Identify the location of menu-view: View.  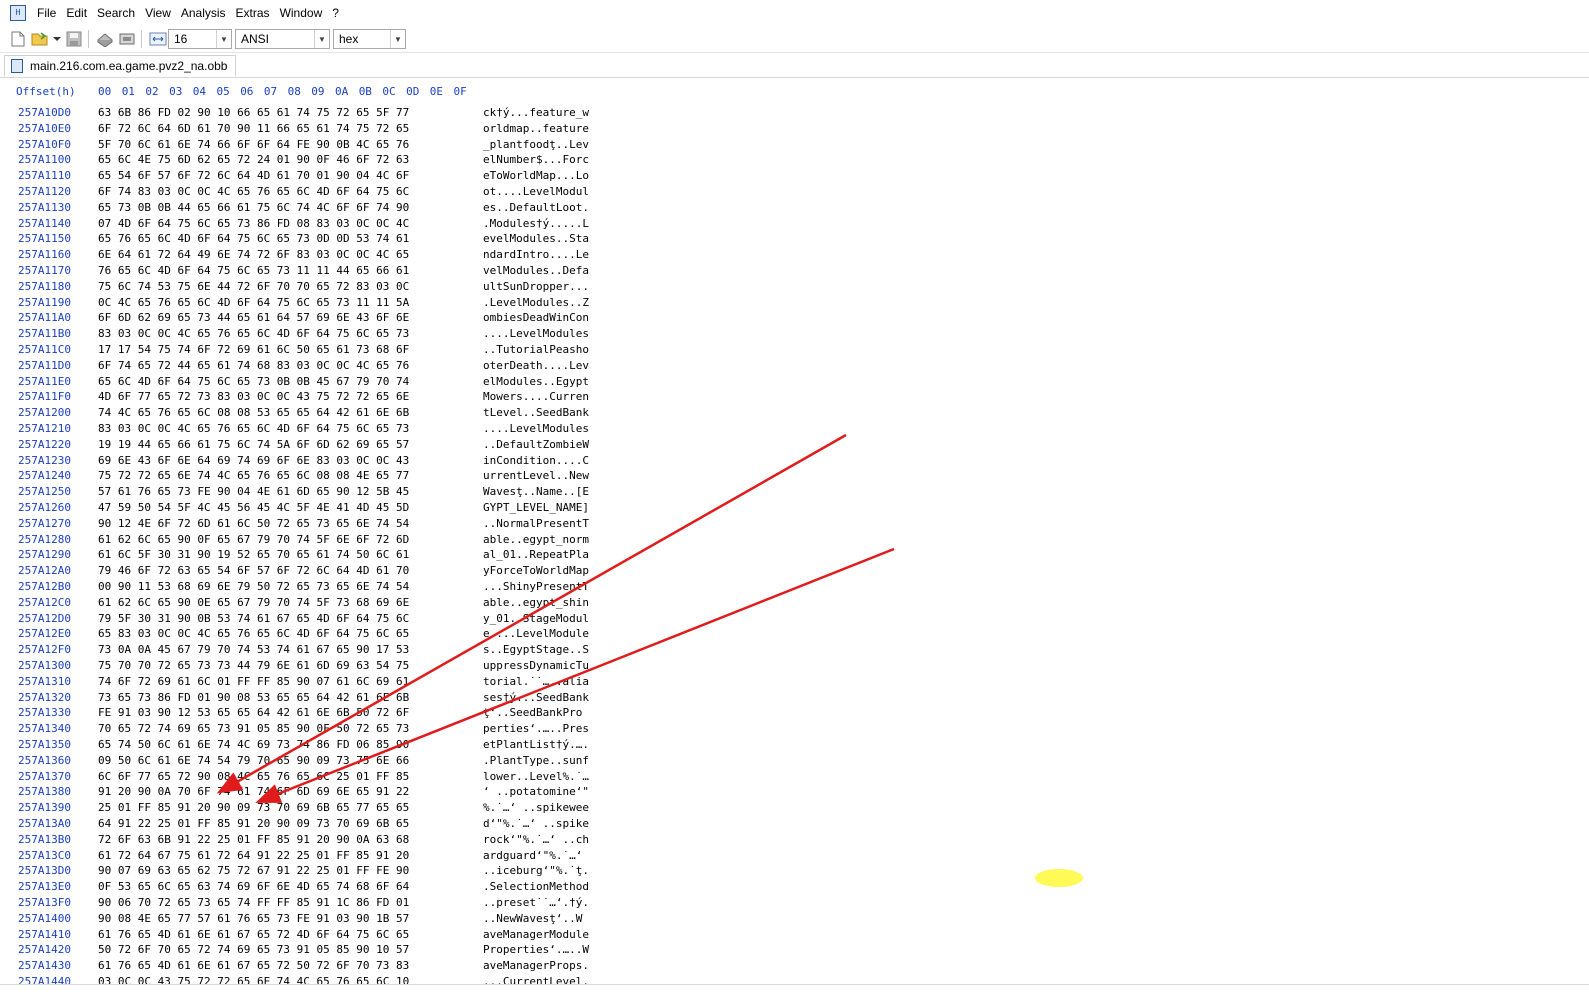
(158, 13).